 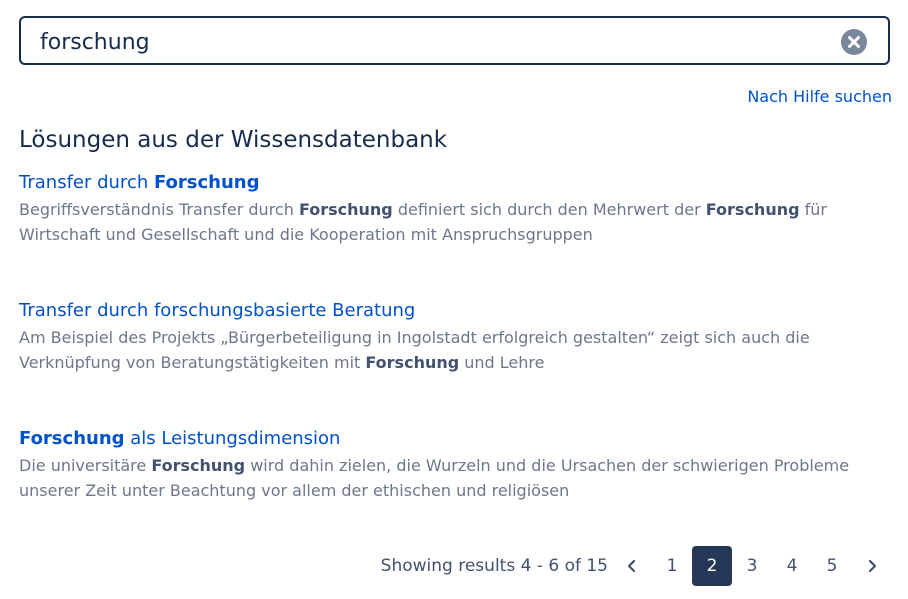 I want to click on page-4-button: 4, so click(x=792, y=566).